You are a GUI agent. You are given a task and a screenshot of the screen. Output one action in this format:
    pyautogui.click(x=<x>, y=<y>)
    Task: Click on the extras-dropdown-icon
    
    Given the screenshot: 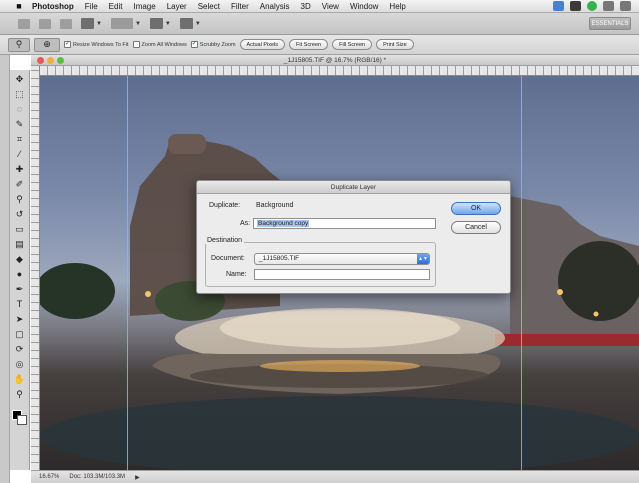 What is the action you would take?
    pyautogui.click(x=87, y=23)
    